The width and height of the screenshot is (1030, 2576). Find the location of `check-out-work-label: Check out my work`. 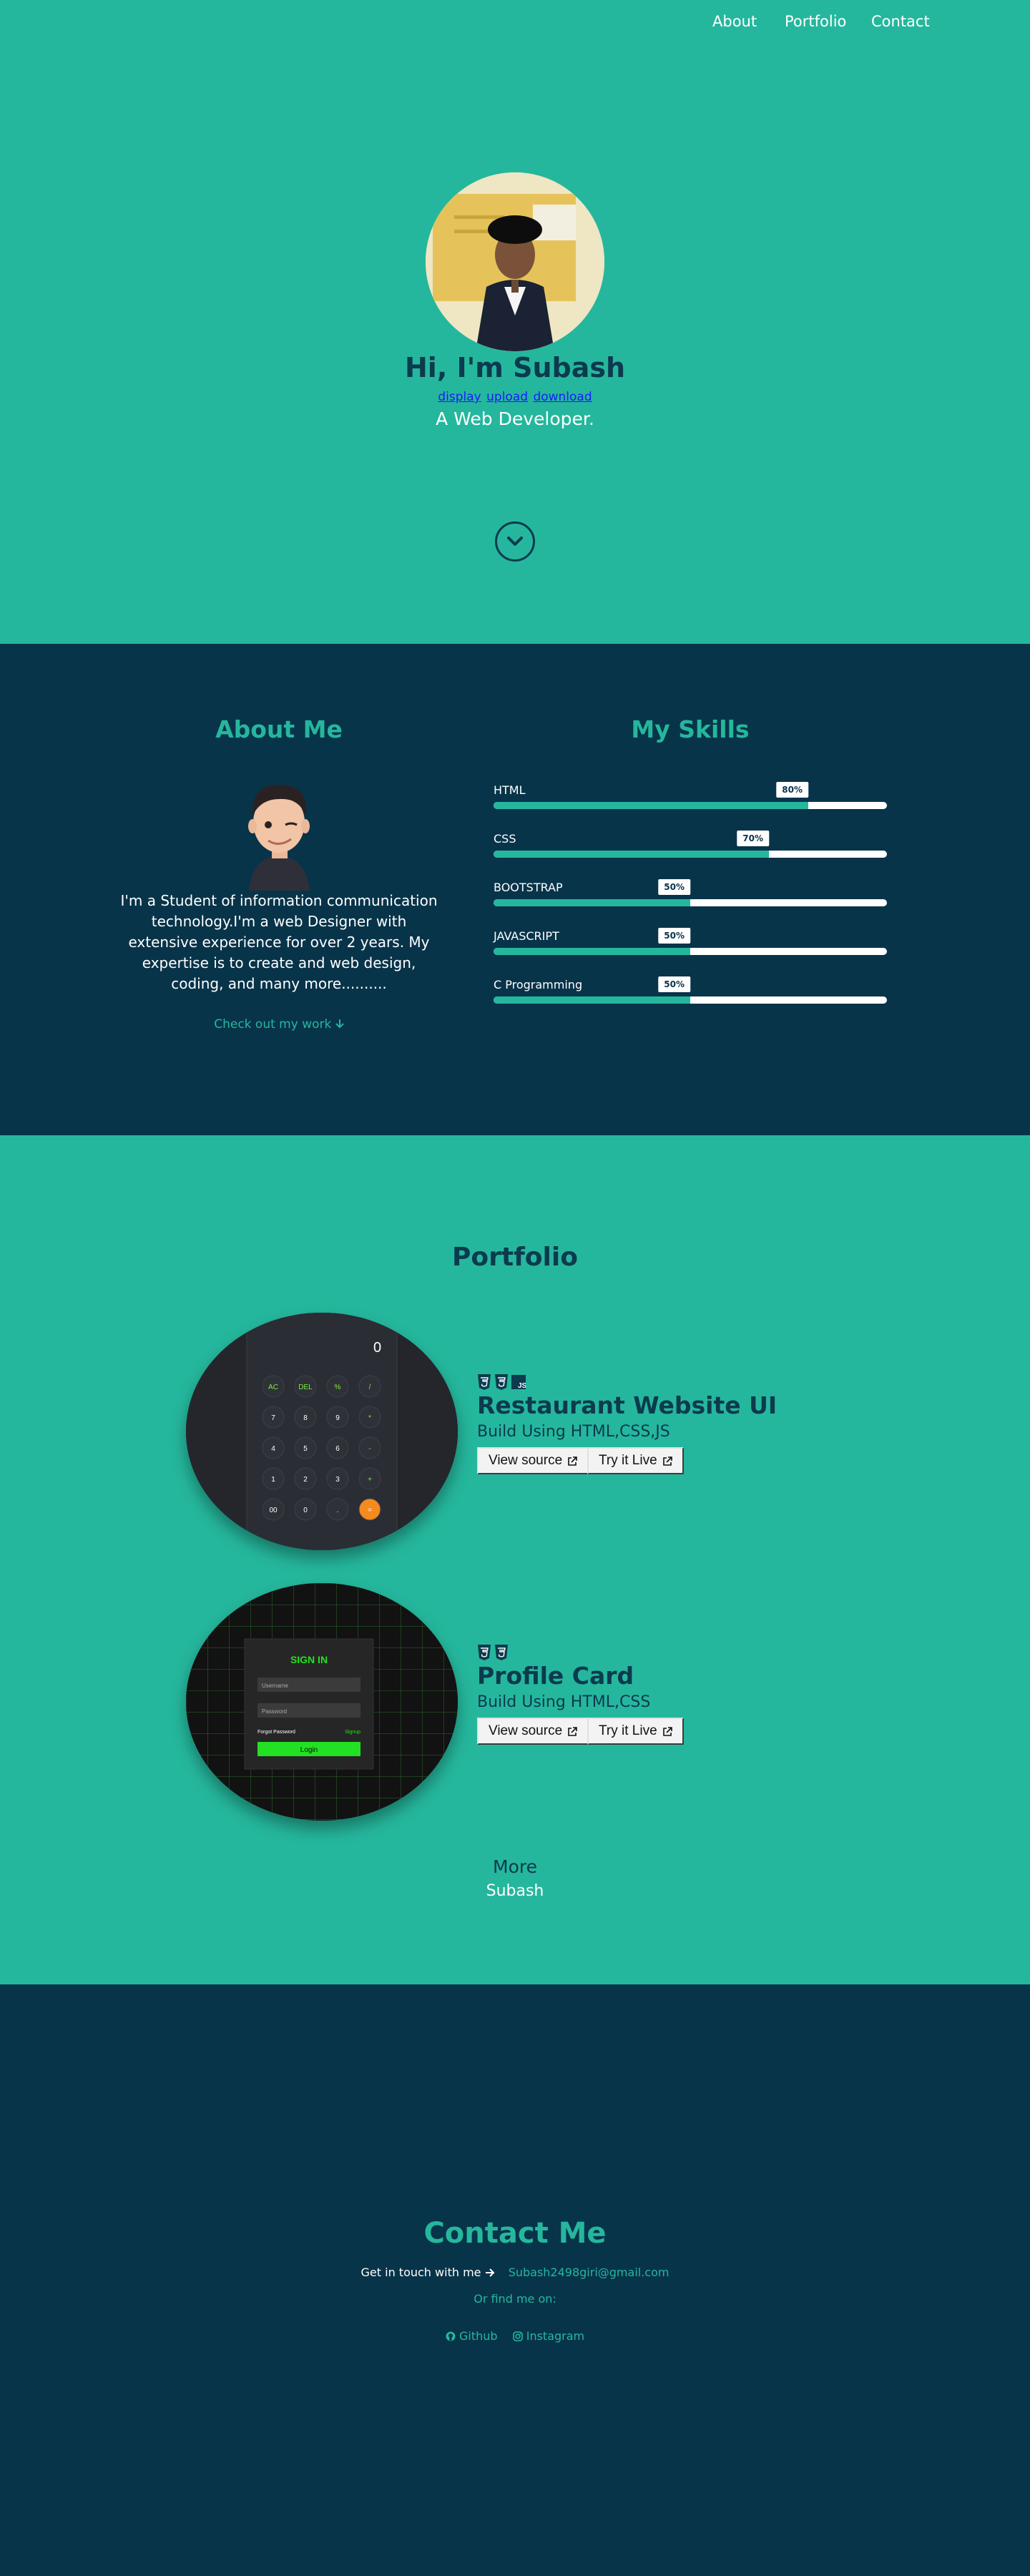

check-out-work-label: Check out my work is located at coordinates (273, 1024).